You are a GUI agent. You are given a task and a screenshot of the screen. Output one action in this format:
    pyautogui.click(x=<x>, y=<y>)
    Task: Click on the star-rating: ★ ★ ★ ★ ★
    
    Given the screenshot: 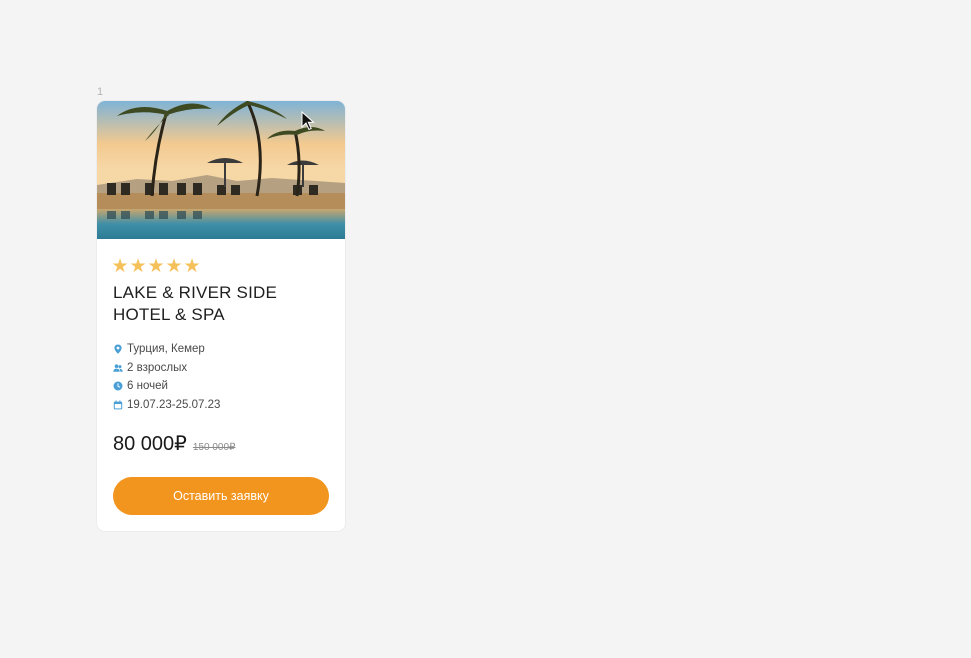 What is the action you would take?
    pyautogui.click(x=156, y=267)
    